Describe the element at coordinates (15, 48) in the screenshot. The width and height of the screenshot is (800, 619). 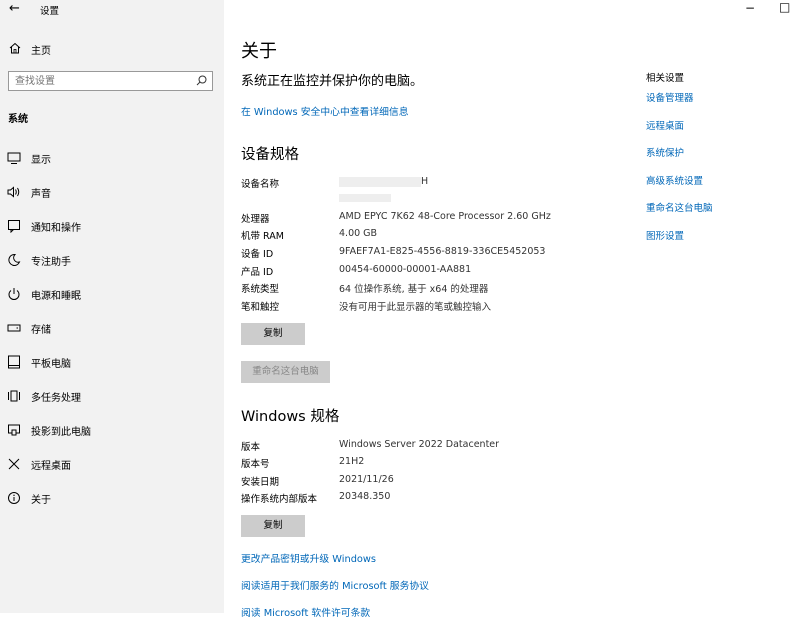
I see `home-icon` at that location.